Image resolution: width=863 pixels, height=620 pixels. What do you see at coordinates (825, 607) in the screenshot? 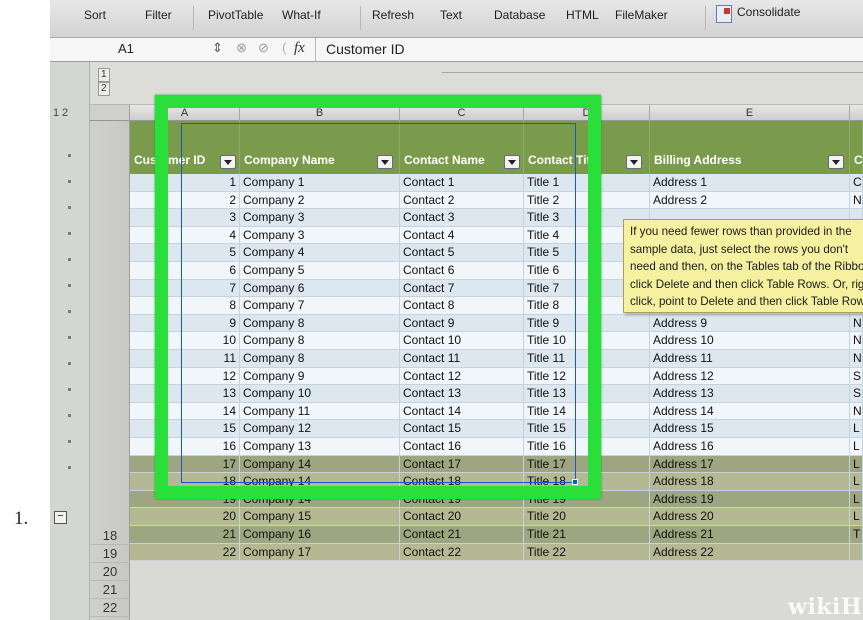
I see `wikihow-watermark: wikiHow` at bounding box center [825, 607].